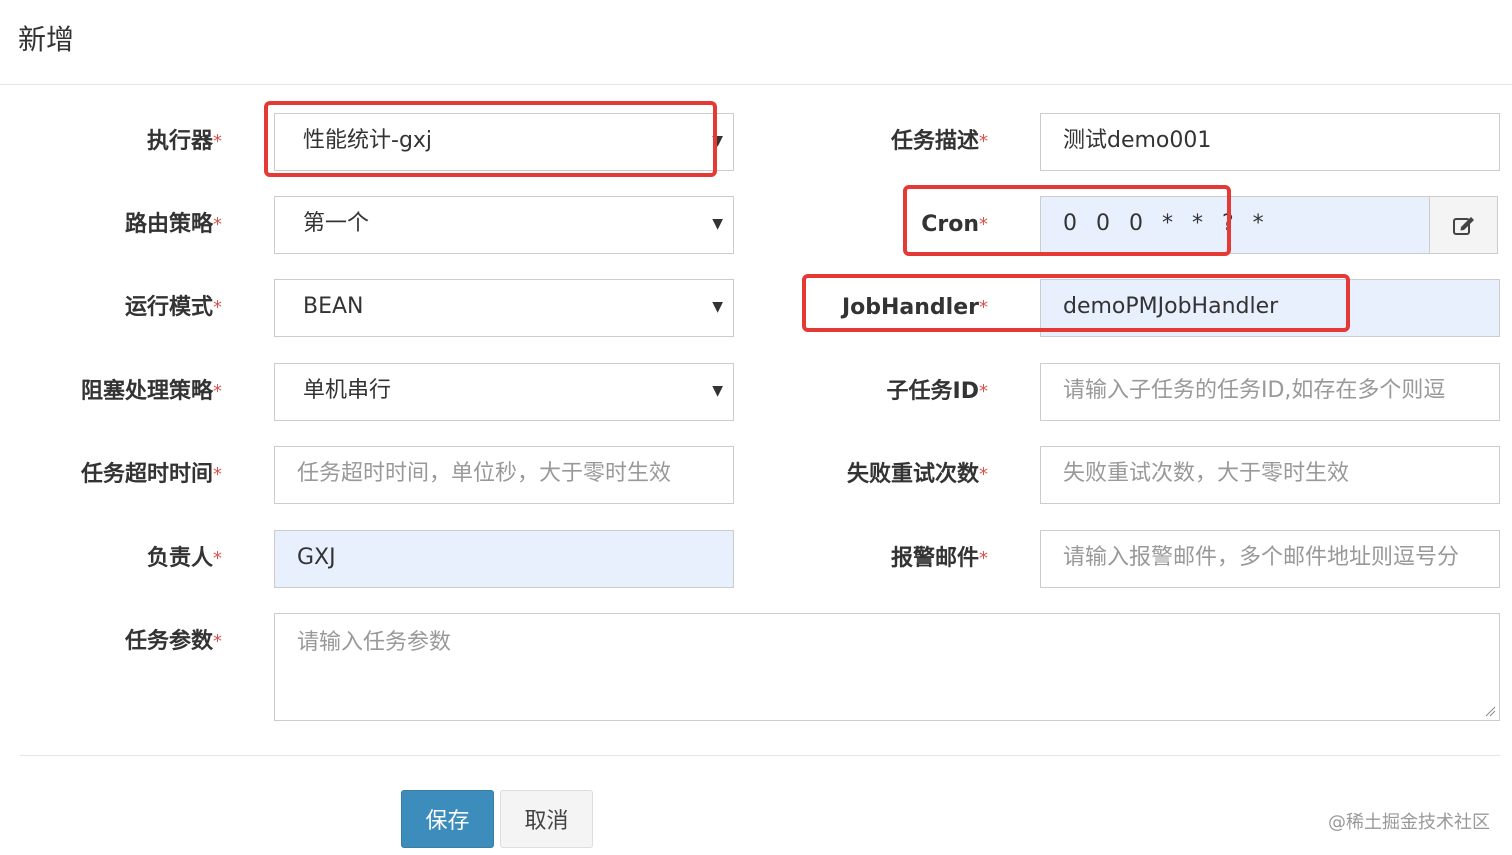 This screenshot has width=1512, height=855. I want to click on task-desc-label: 任务描述*, so click(939, 141).